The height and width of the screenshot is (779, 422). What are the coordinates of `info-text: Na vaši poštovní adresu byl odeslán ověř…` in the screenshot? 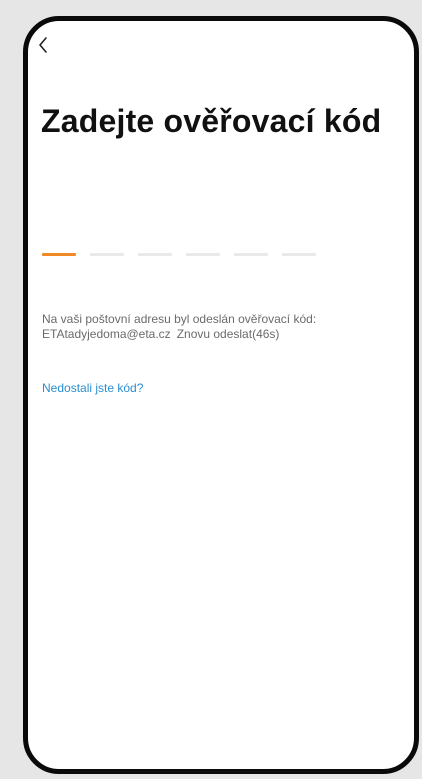 It's located at (222, 327).